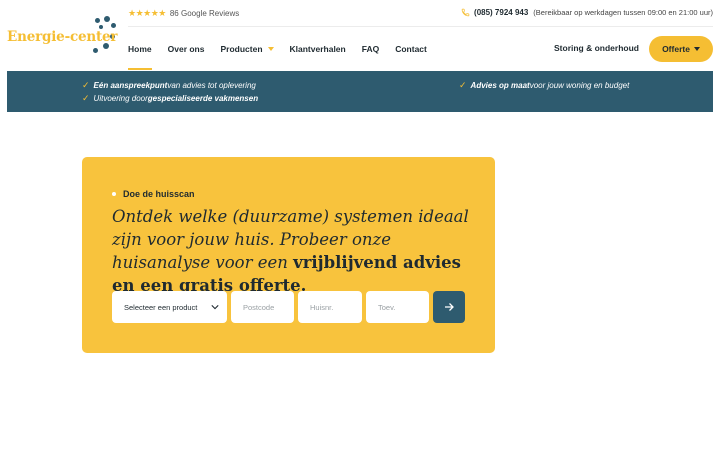 This screenshot has height=450, width=720. What do you see at coordinates (262, 307) in the screenshot?
I see `postcode-input: Postcode` at bounding box center [262, 307].